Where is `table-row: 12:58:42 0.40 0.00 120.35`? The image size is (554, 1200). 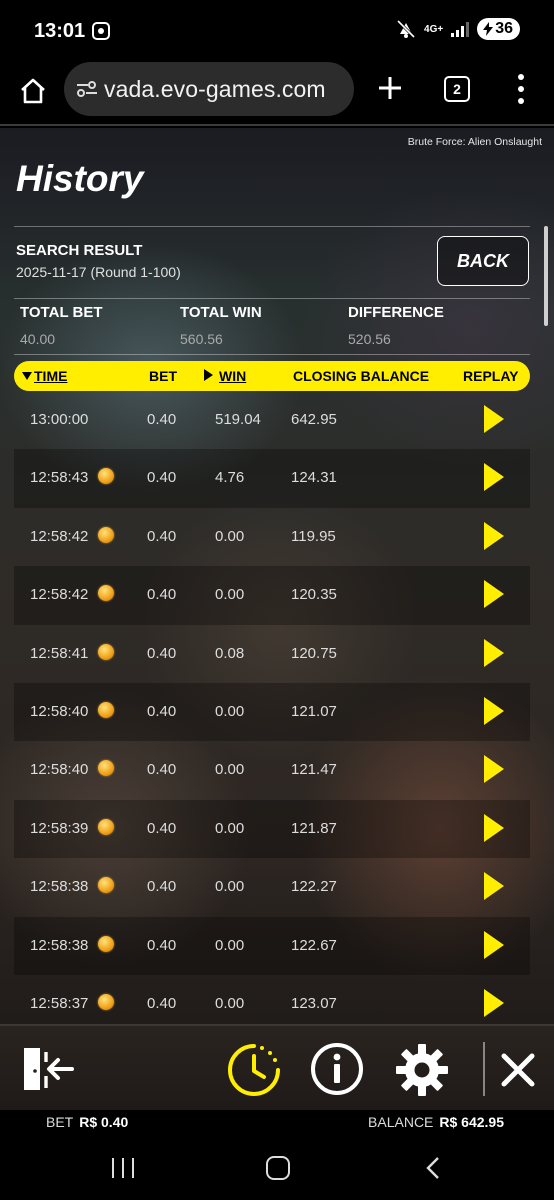 table-row: 12:58:42 0.40 0.00 120.35 is located at coordinates (272, 595).